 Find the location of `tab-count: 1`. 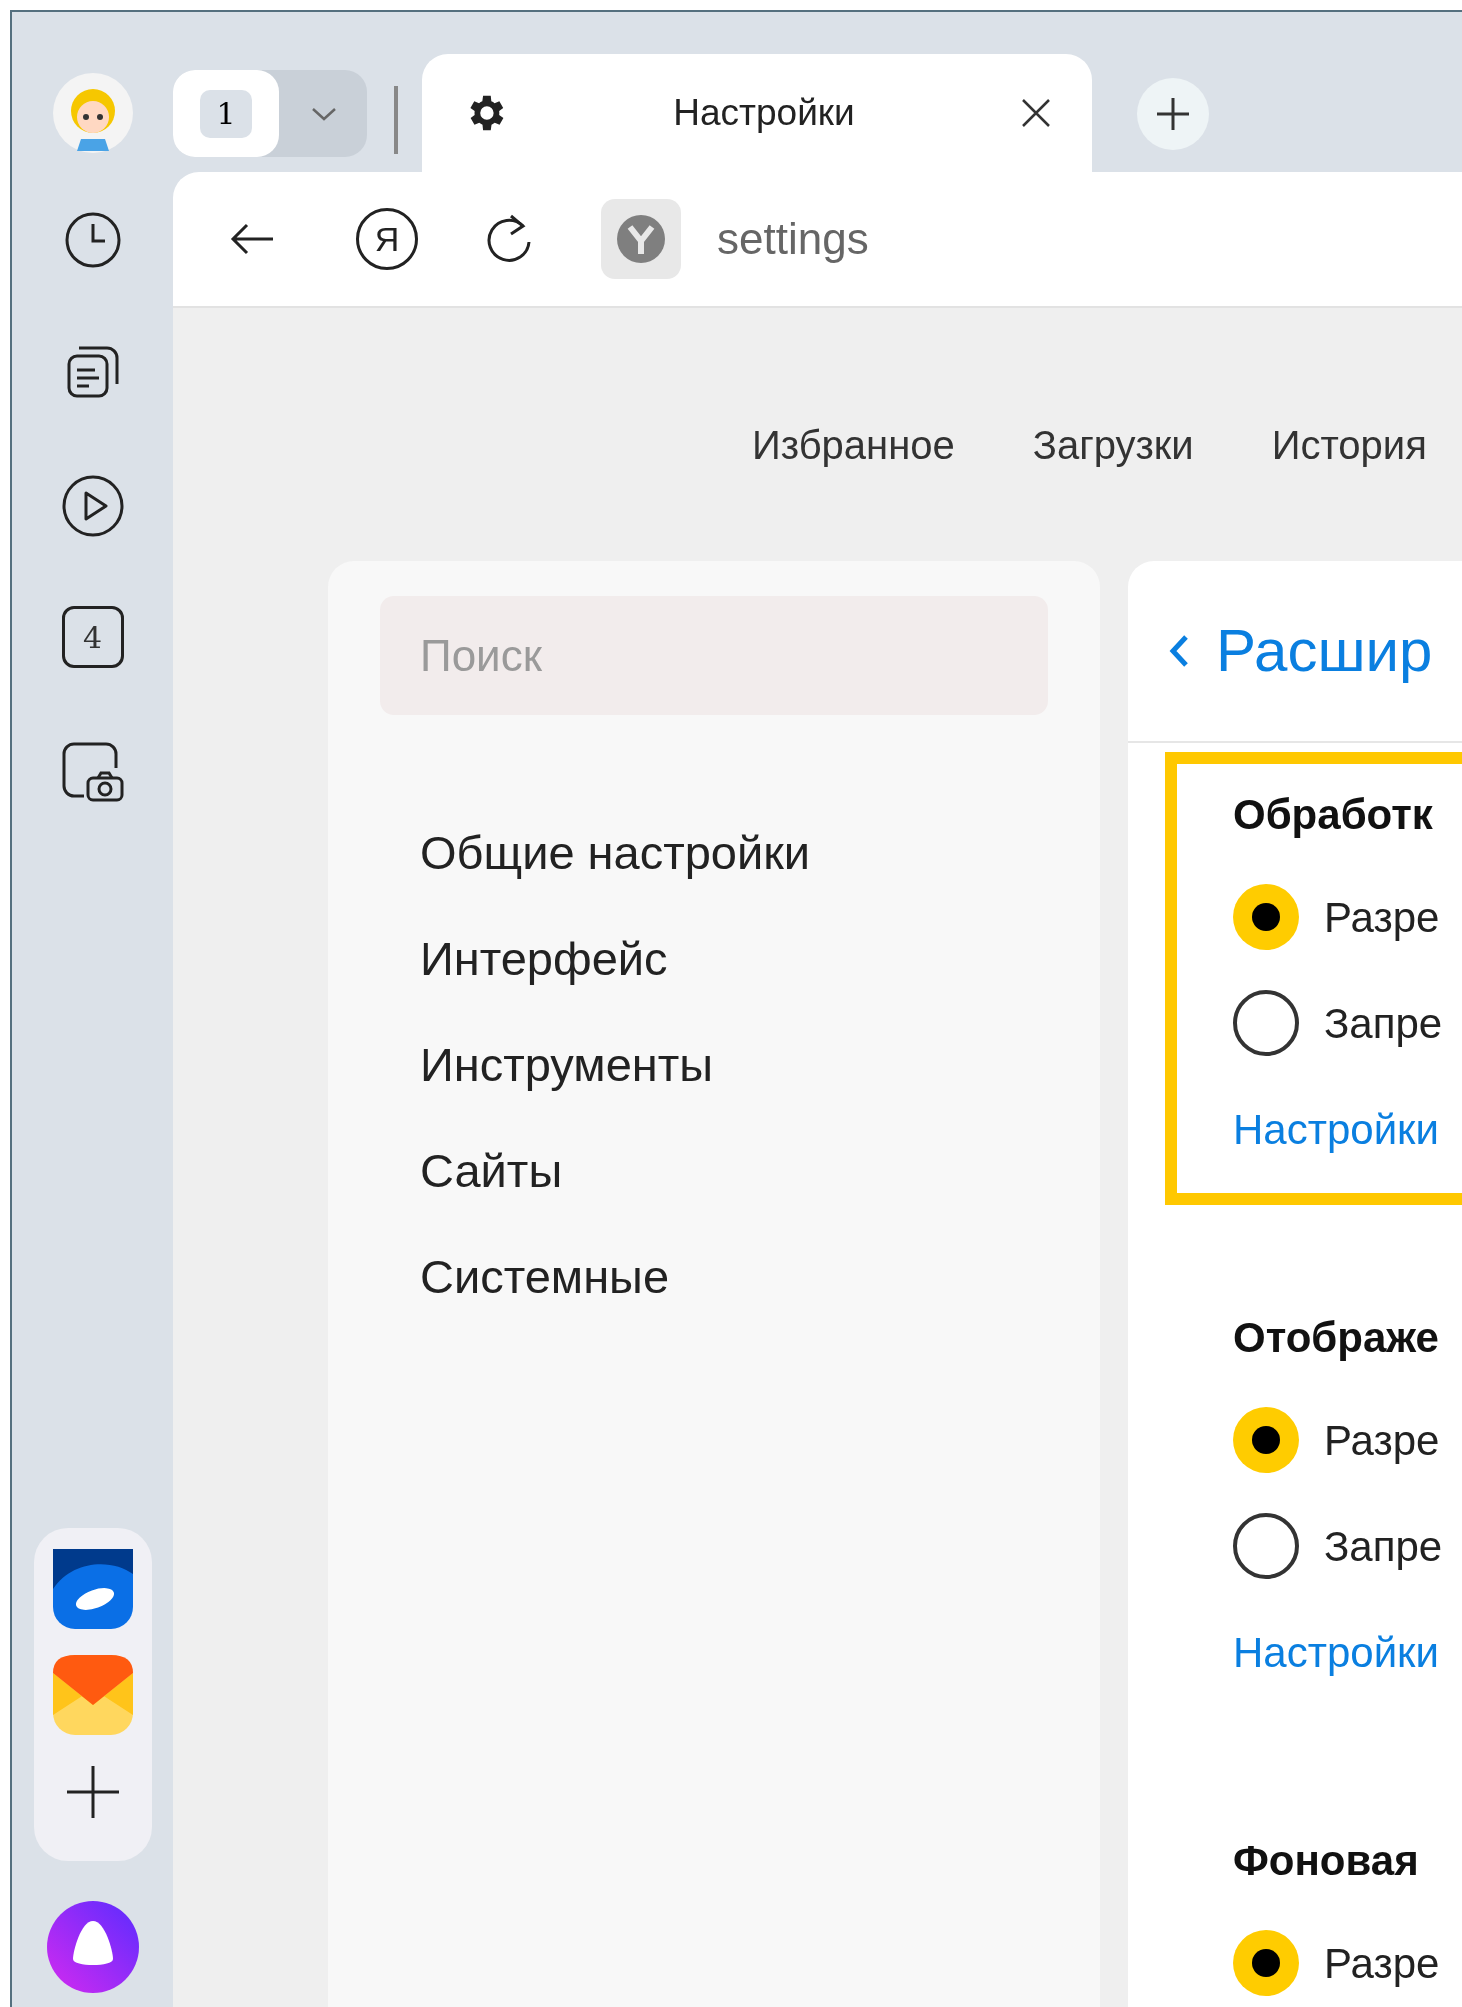

tab-count: 1 is located at coordinates (226, 113).